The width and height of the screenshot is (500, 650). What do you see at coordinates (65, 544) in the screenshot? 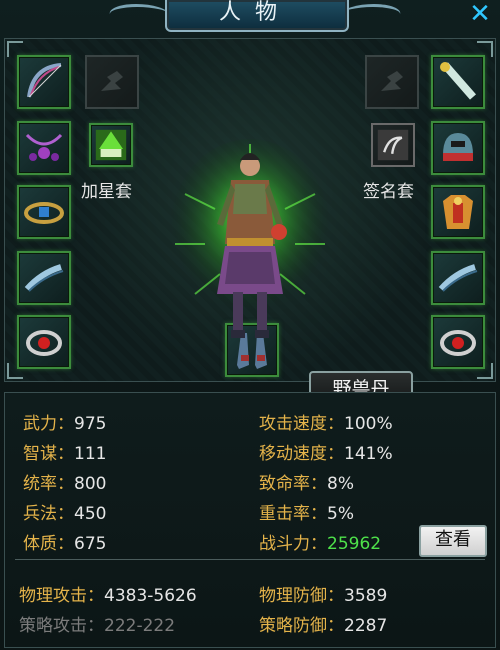
I see `stat-tizhi: 体质：675` at bounding box center [65, 544].